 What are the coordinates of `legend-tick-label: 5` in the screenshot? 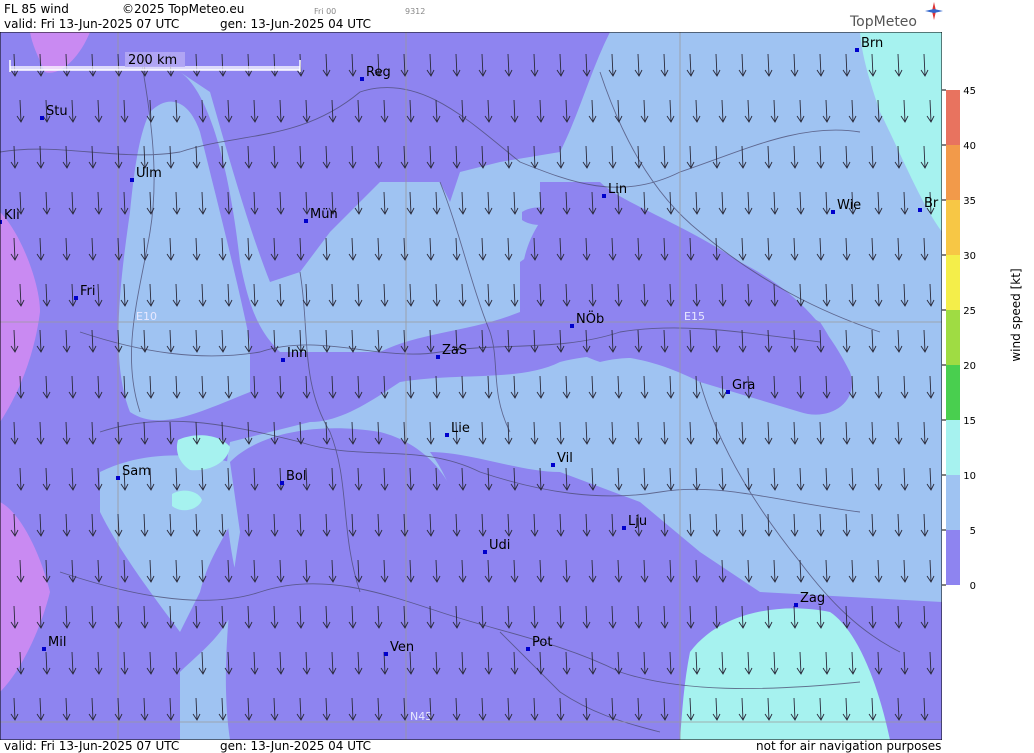 It's located at (973, 531).